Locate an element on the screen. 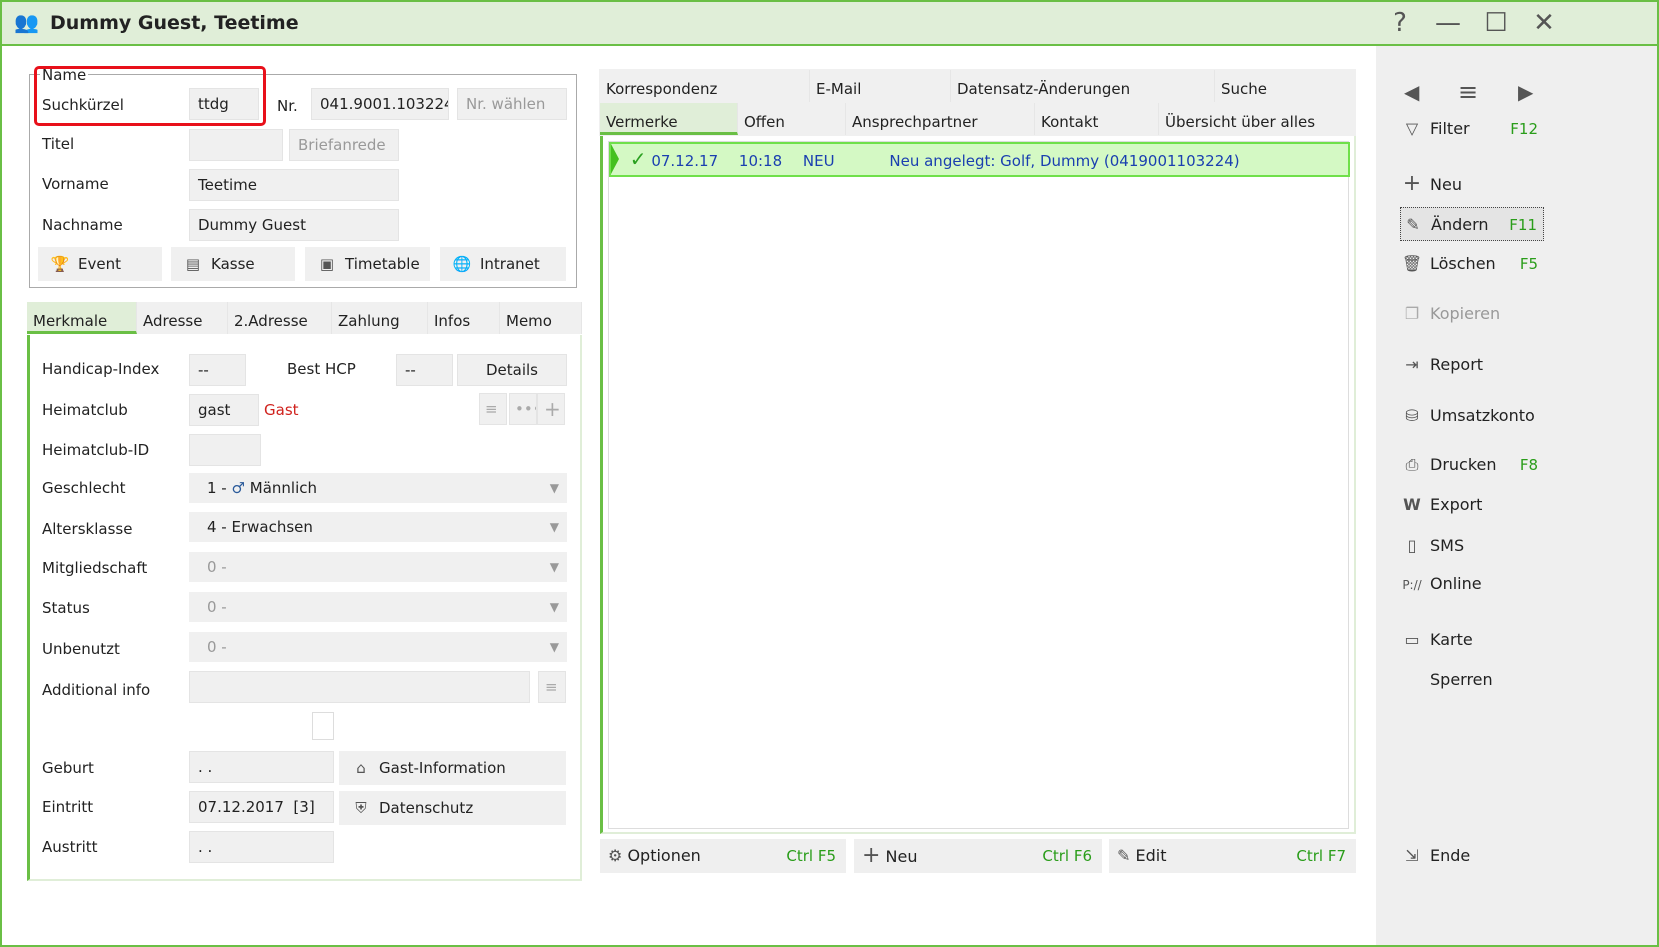  austritt-input: . . is located at coordinates (261, 847).